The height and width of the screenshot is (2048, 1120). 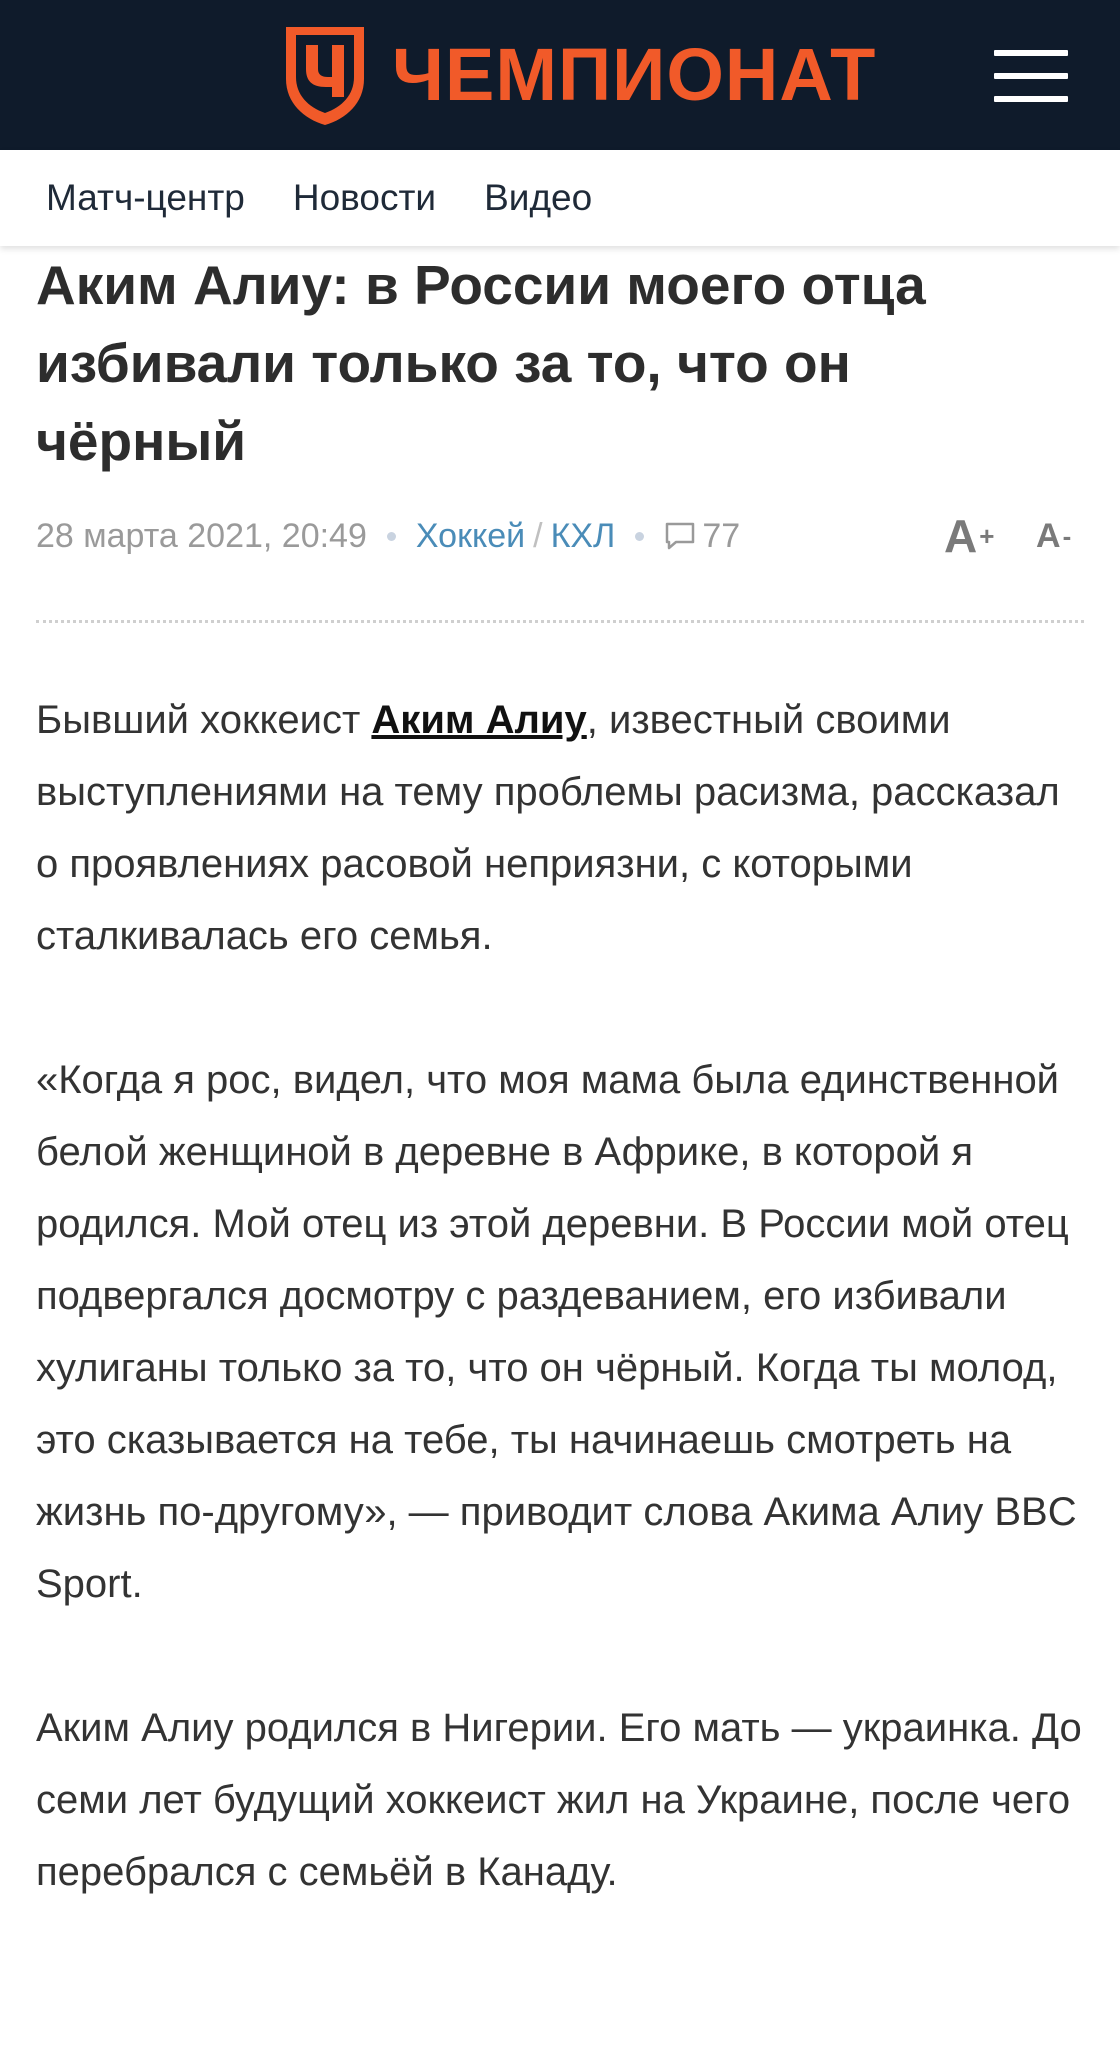 What do you see at coordinates (325, 76) in the screenshot?
I see `shield-logo-icon` at bounding box center [325, 76].